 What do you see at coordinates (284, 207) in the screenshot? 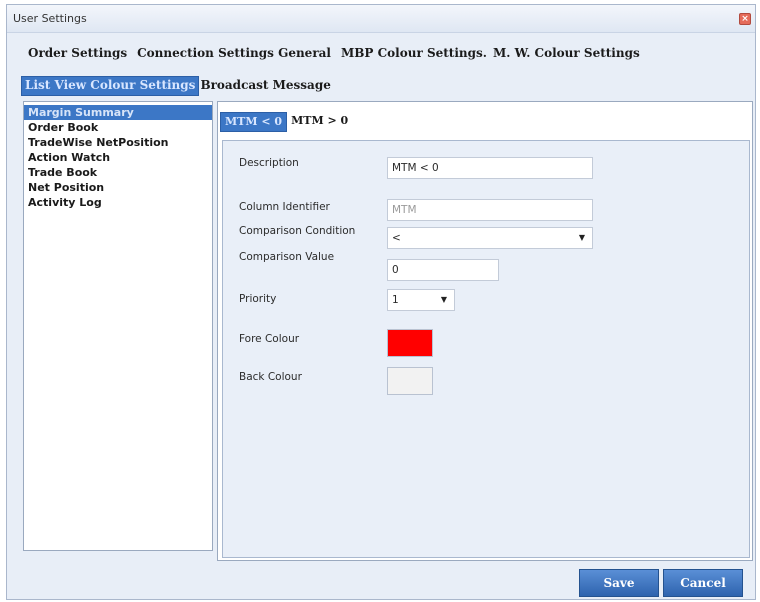
I see `column-identifier-label: Column Identifier` at bounding box center [284, 207].